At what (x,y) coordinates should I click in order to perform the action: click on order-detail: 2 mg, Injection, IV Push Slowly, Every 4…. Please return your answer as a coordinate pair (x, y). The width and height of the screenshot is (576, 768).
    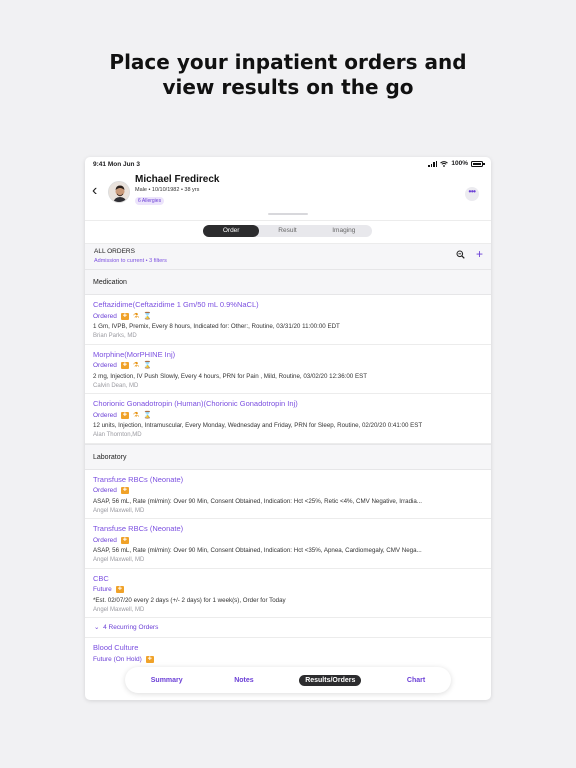
    Looking at the image, I should click on (230, 376).